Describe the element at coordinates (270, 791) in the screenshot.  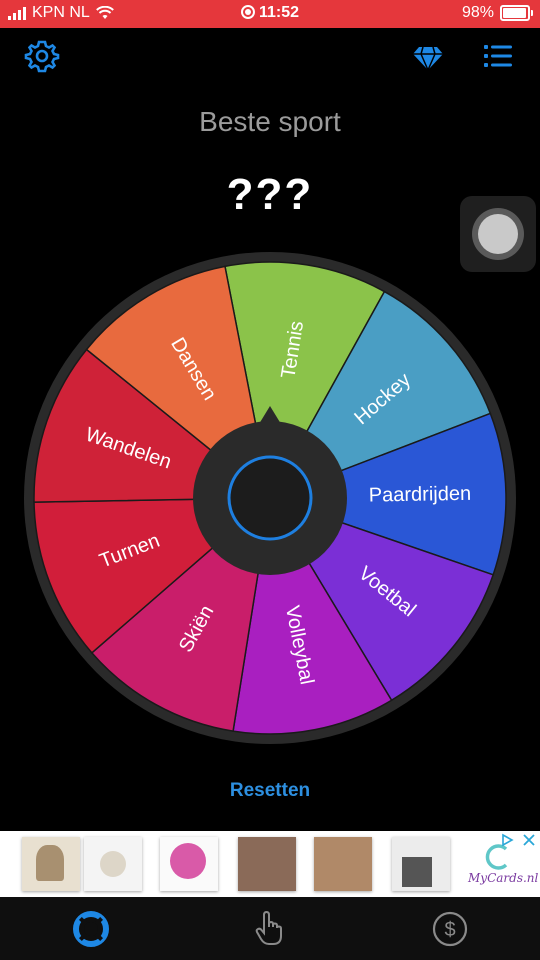
I see `reset-button: Resetten` at that location.